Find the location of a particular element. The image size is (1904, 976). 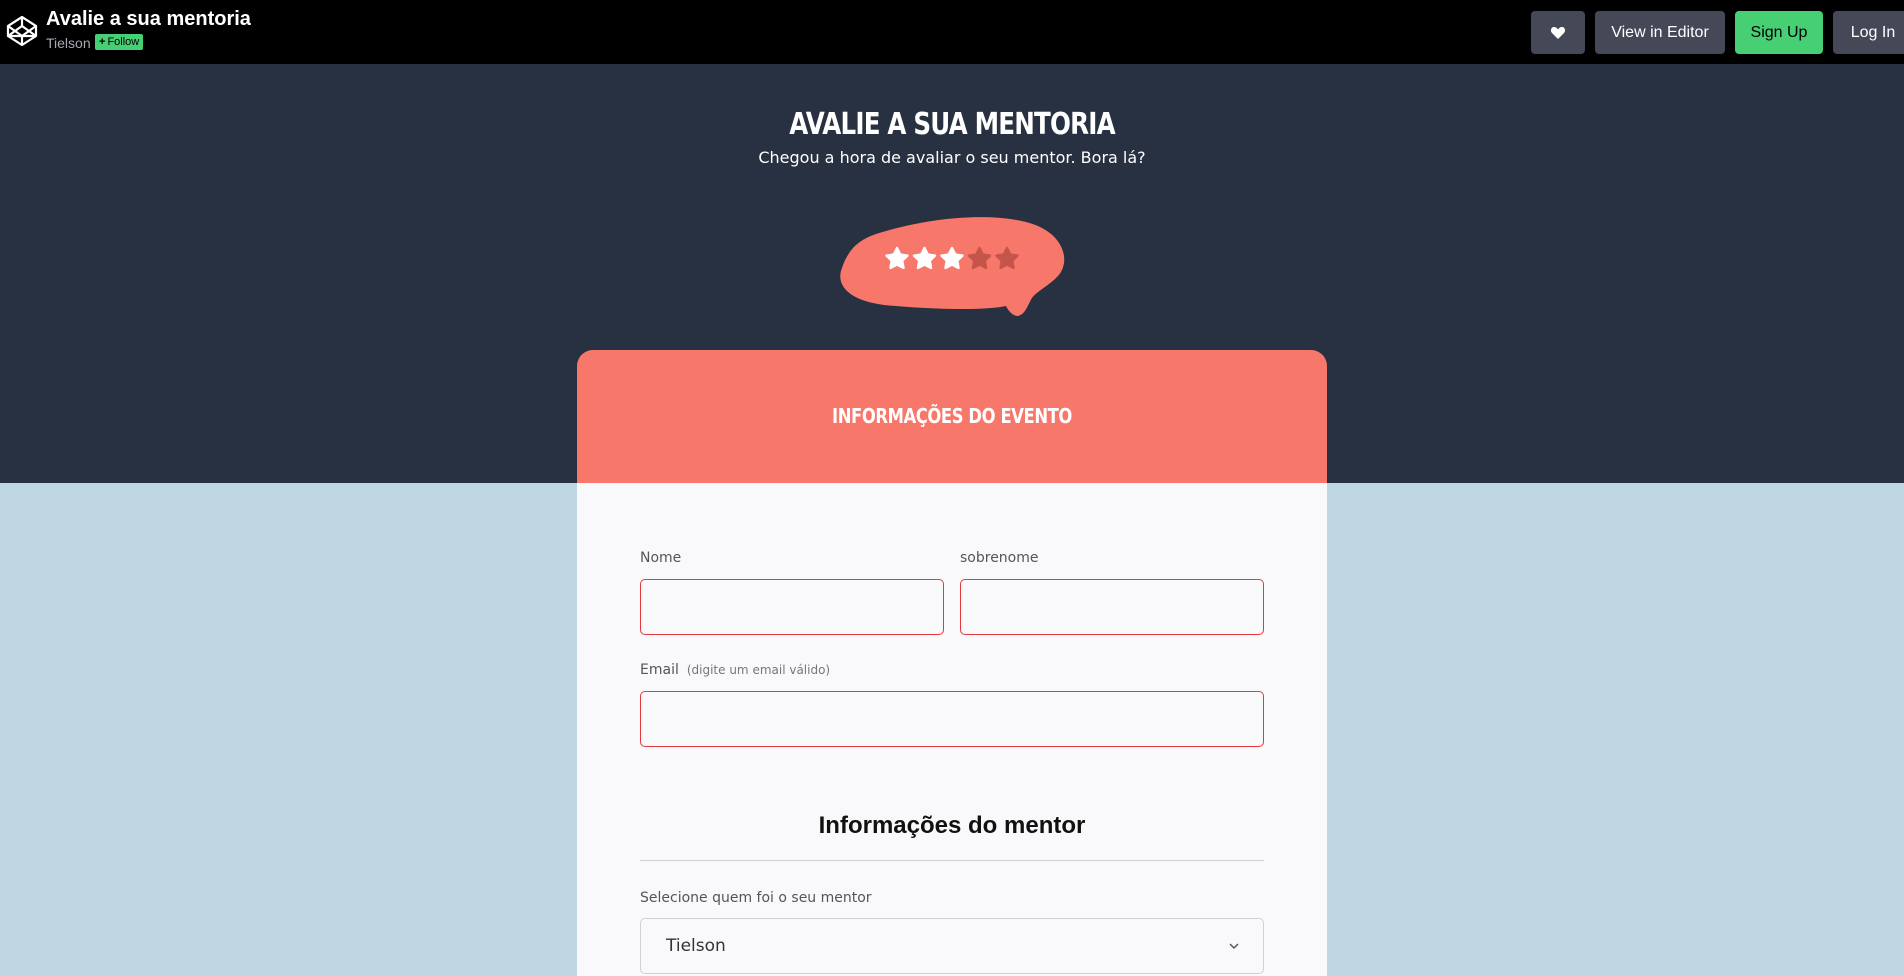

log-in-button: Log In is located at coordinates (1868, 32).